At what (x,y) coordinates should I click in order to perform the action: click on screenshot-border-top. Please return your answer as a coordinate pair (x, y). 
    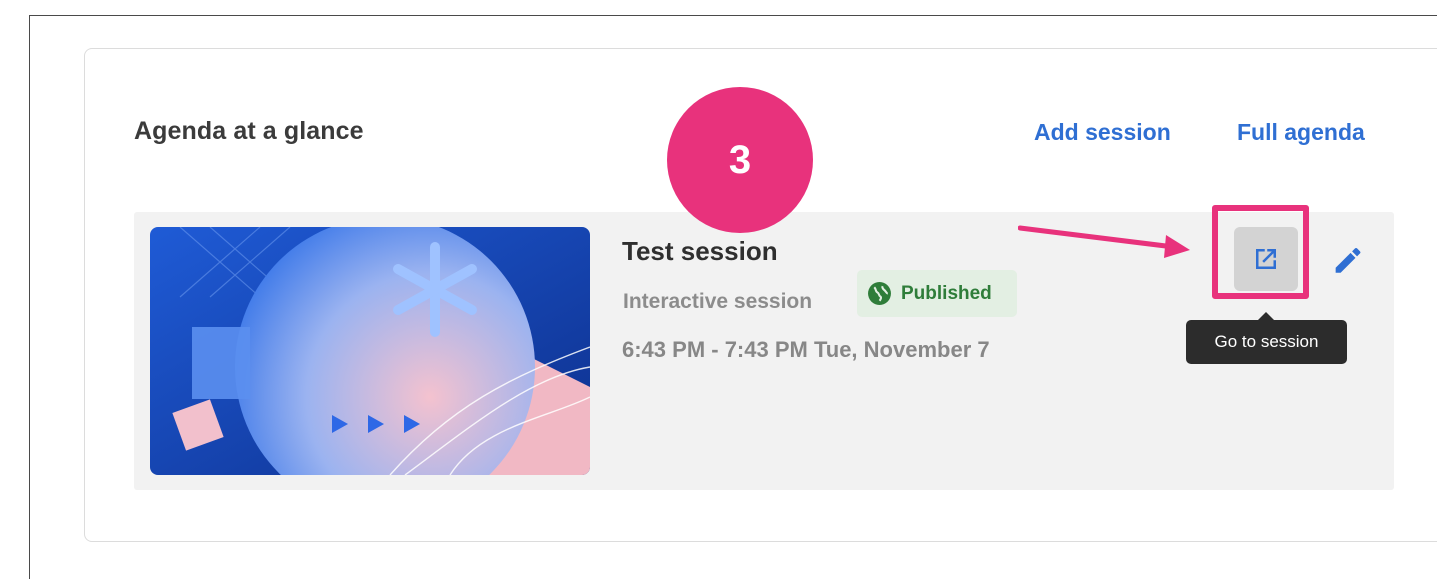
    Looking at the image, I should click on (733, 15).